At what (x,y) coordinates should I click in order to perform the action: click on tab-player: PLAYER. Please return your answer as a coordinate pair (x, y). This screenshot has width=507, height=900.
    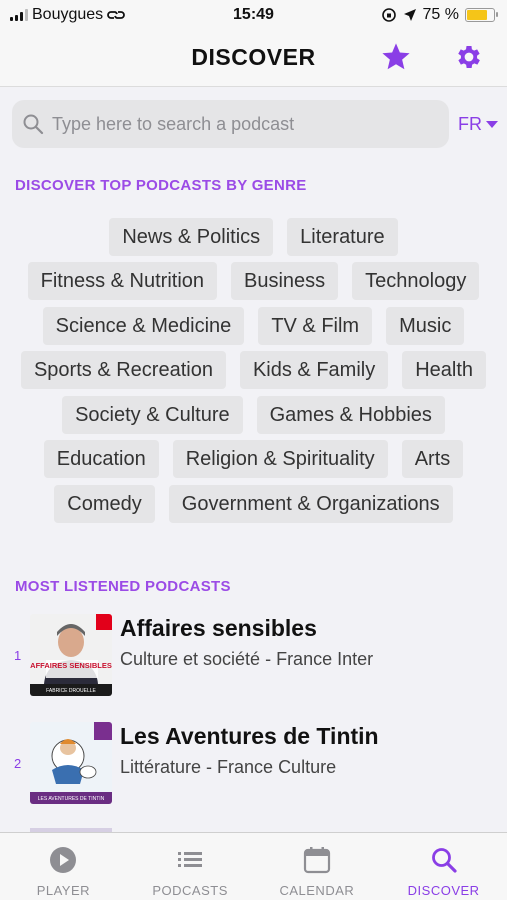
    Looking at the image, I should click on (63, 866).